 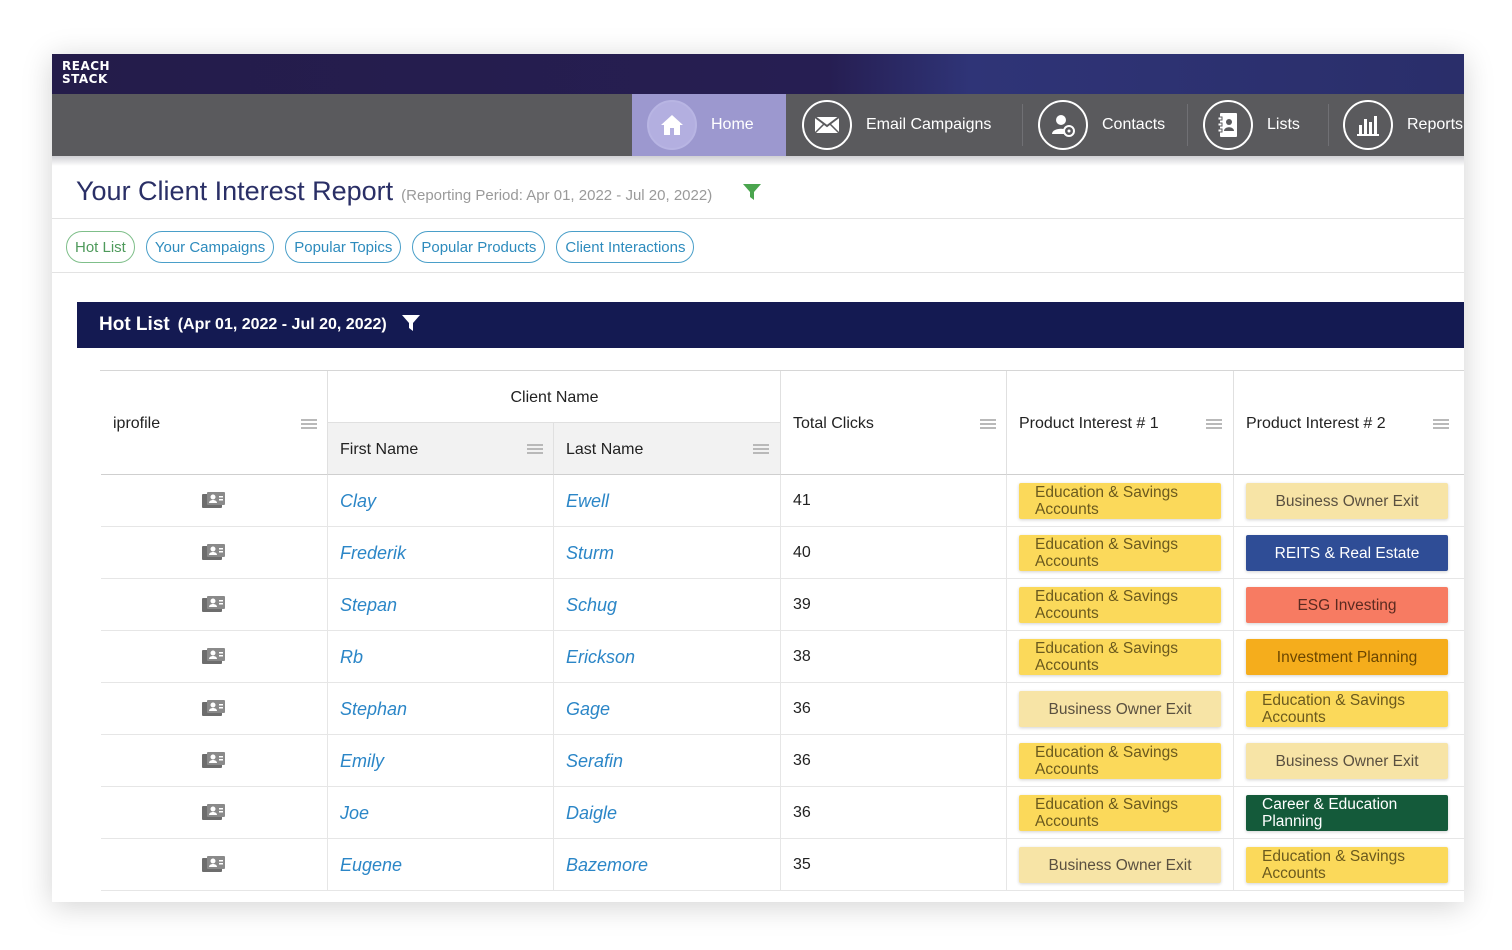 I want to click on tab-your-campaigns: Your Campaigns, so click(x=210, y=247).